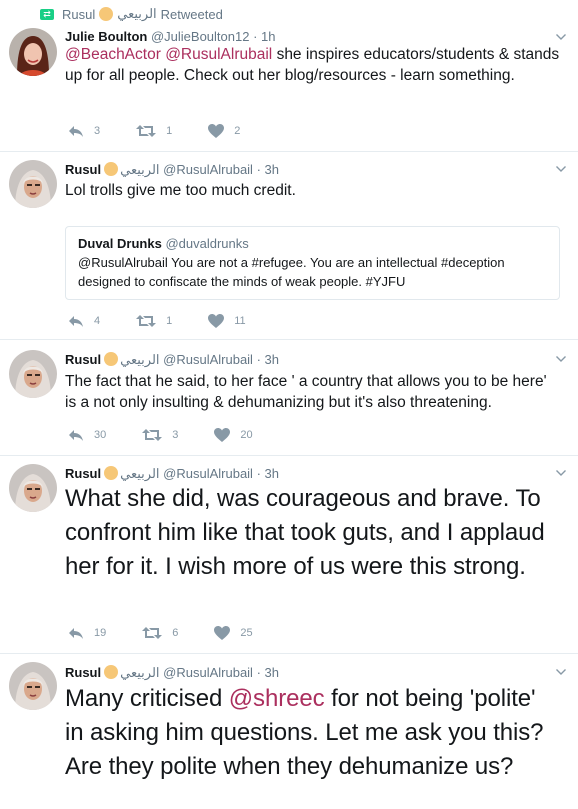 This screenshot has height=809, width=578. What do you see at coordinates (47, 14) in the screenshot?
I see `retweet-icon: ⇄` at bounding box center [47, 14].